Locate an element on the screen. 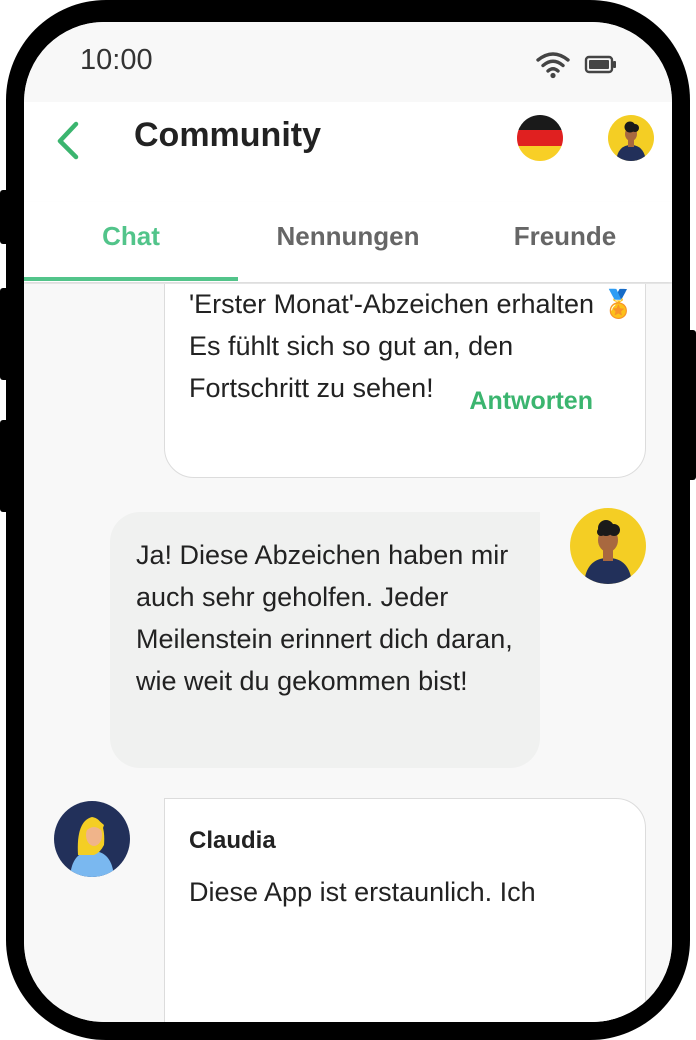 This screenshot has height=1040, width=696. language-flag-button is located at coordinates (540, 138).